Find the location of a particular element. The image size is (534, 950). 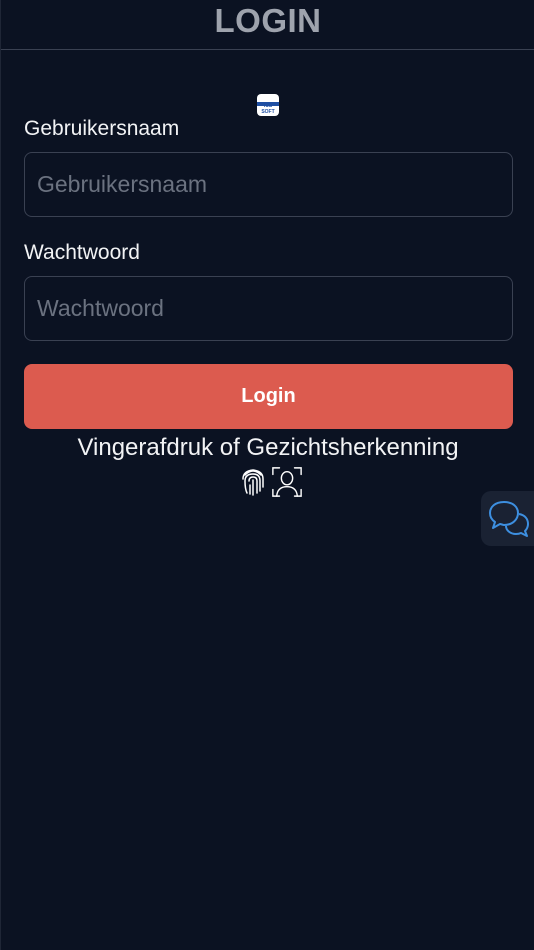

biometric-login-text: Vingerafdruk of Gezichtsherkenning is located at coordinates (267, 448).